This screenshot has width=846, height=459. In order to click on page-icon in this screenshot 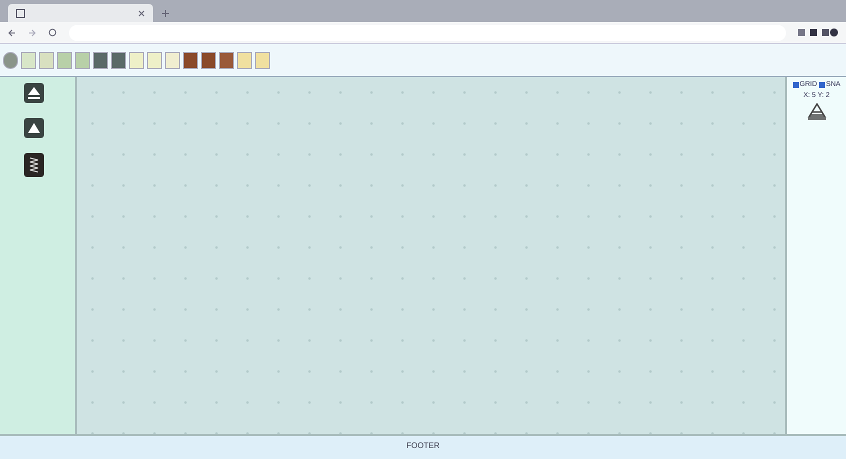, I will do `click(20, 13)`.